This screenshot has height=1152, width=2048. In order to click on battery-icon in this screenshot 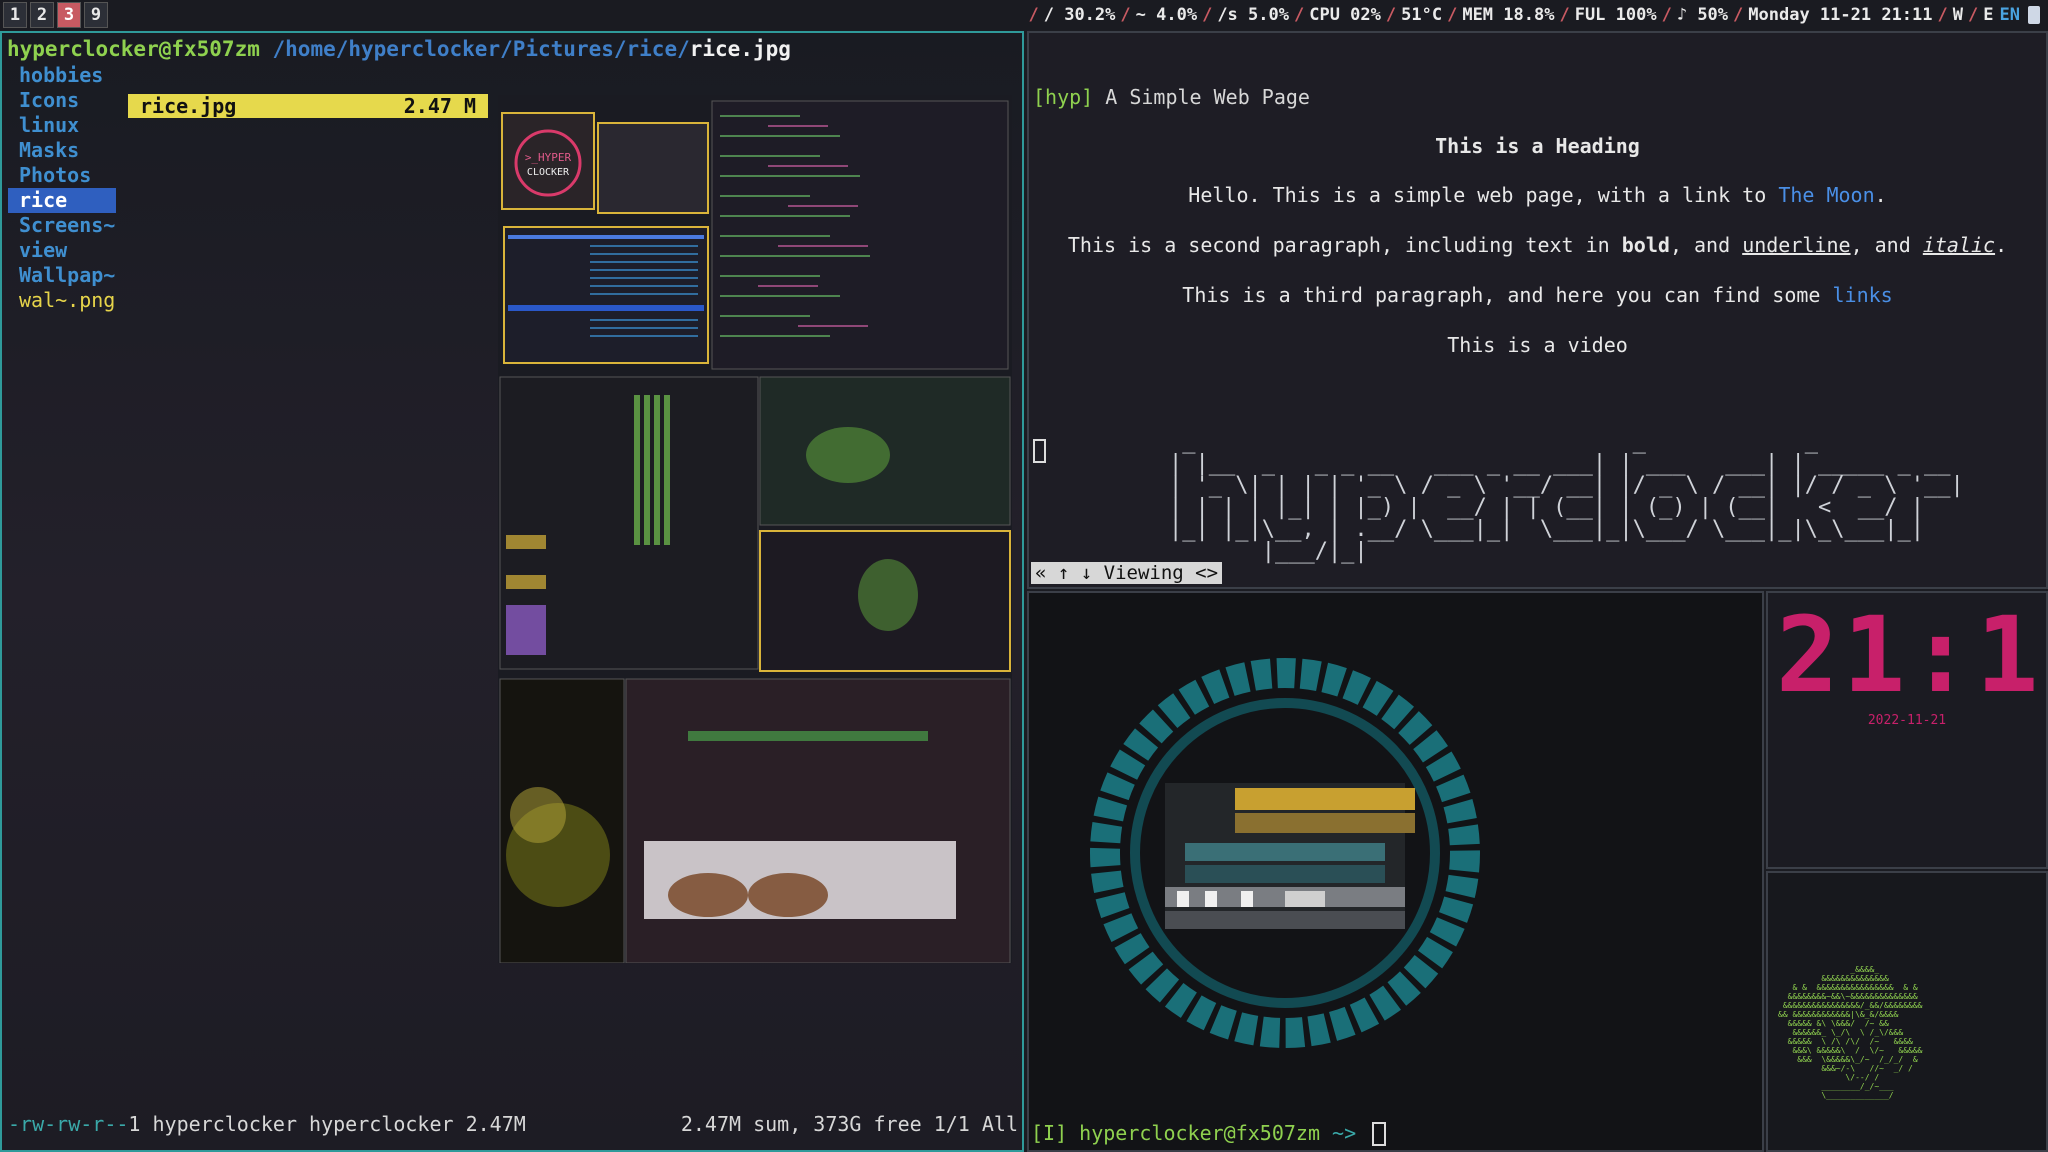, I will do `click(2034, 15)`.